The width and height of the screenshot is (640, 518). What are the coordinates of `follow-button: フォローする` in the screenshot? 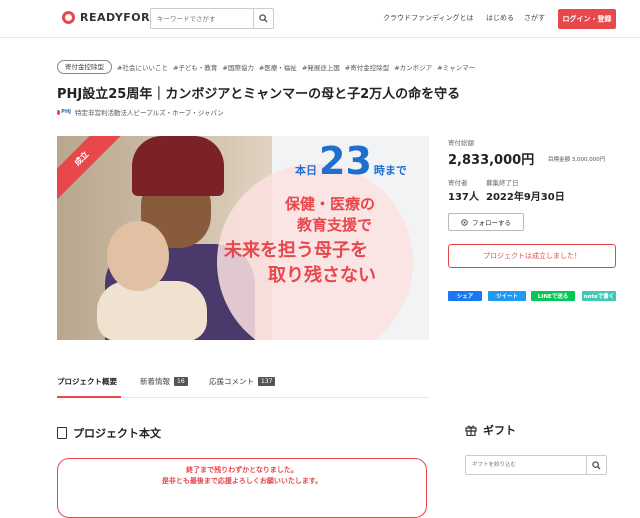 It's located at (486, 222).